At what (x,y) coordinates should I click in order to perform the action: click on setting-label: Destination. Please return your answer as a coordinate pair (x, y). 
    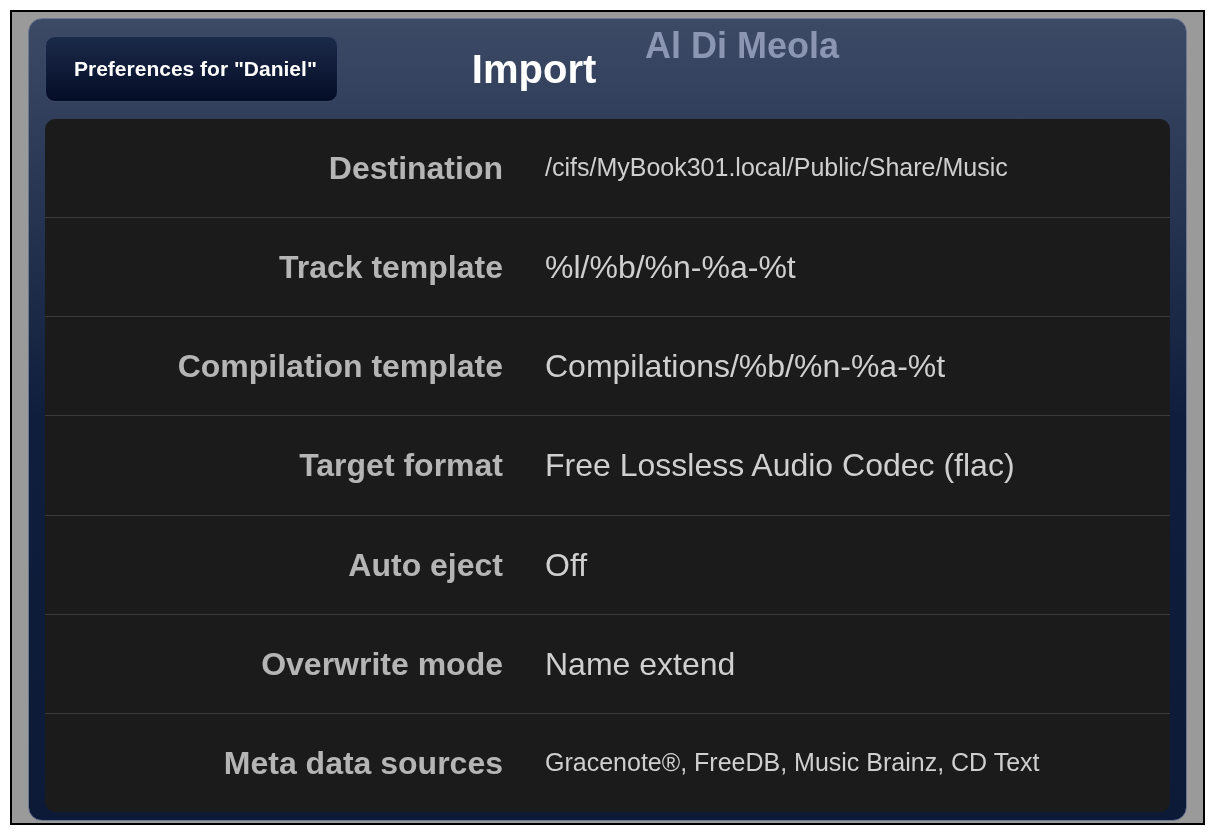
    Looking at the image, I should click on (415, 169).